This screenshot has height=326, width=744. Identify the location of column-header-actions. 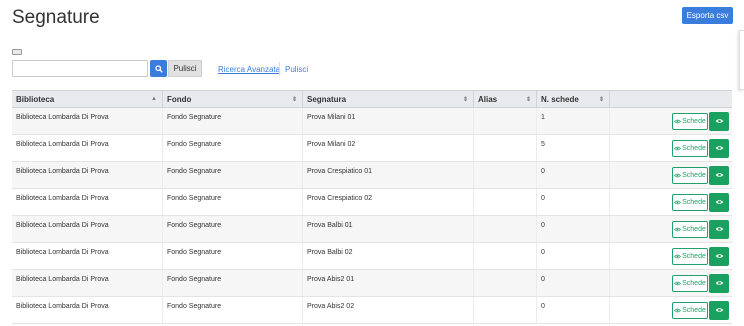
(671, 99).